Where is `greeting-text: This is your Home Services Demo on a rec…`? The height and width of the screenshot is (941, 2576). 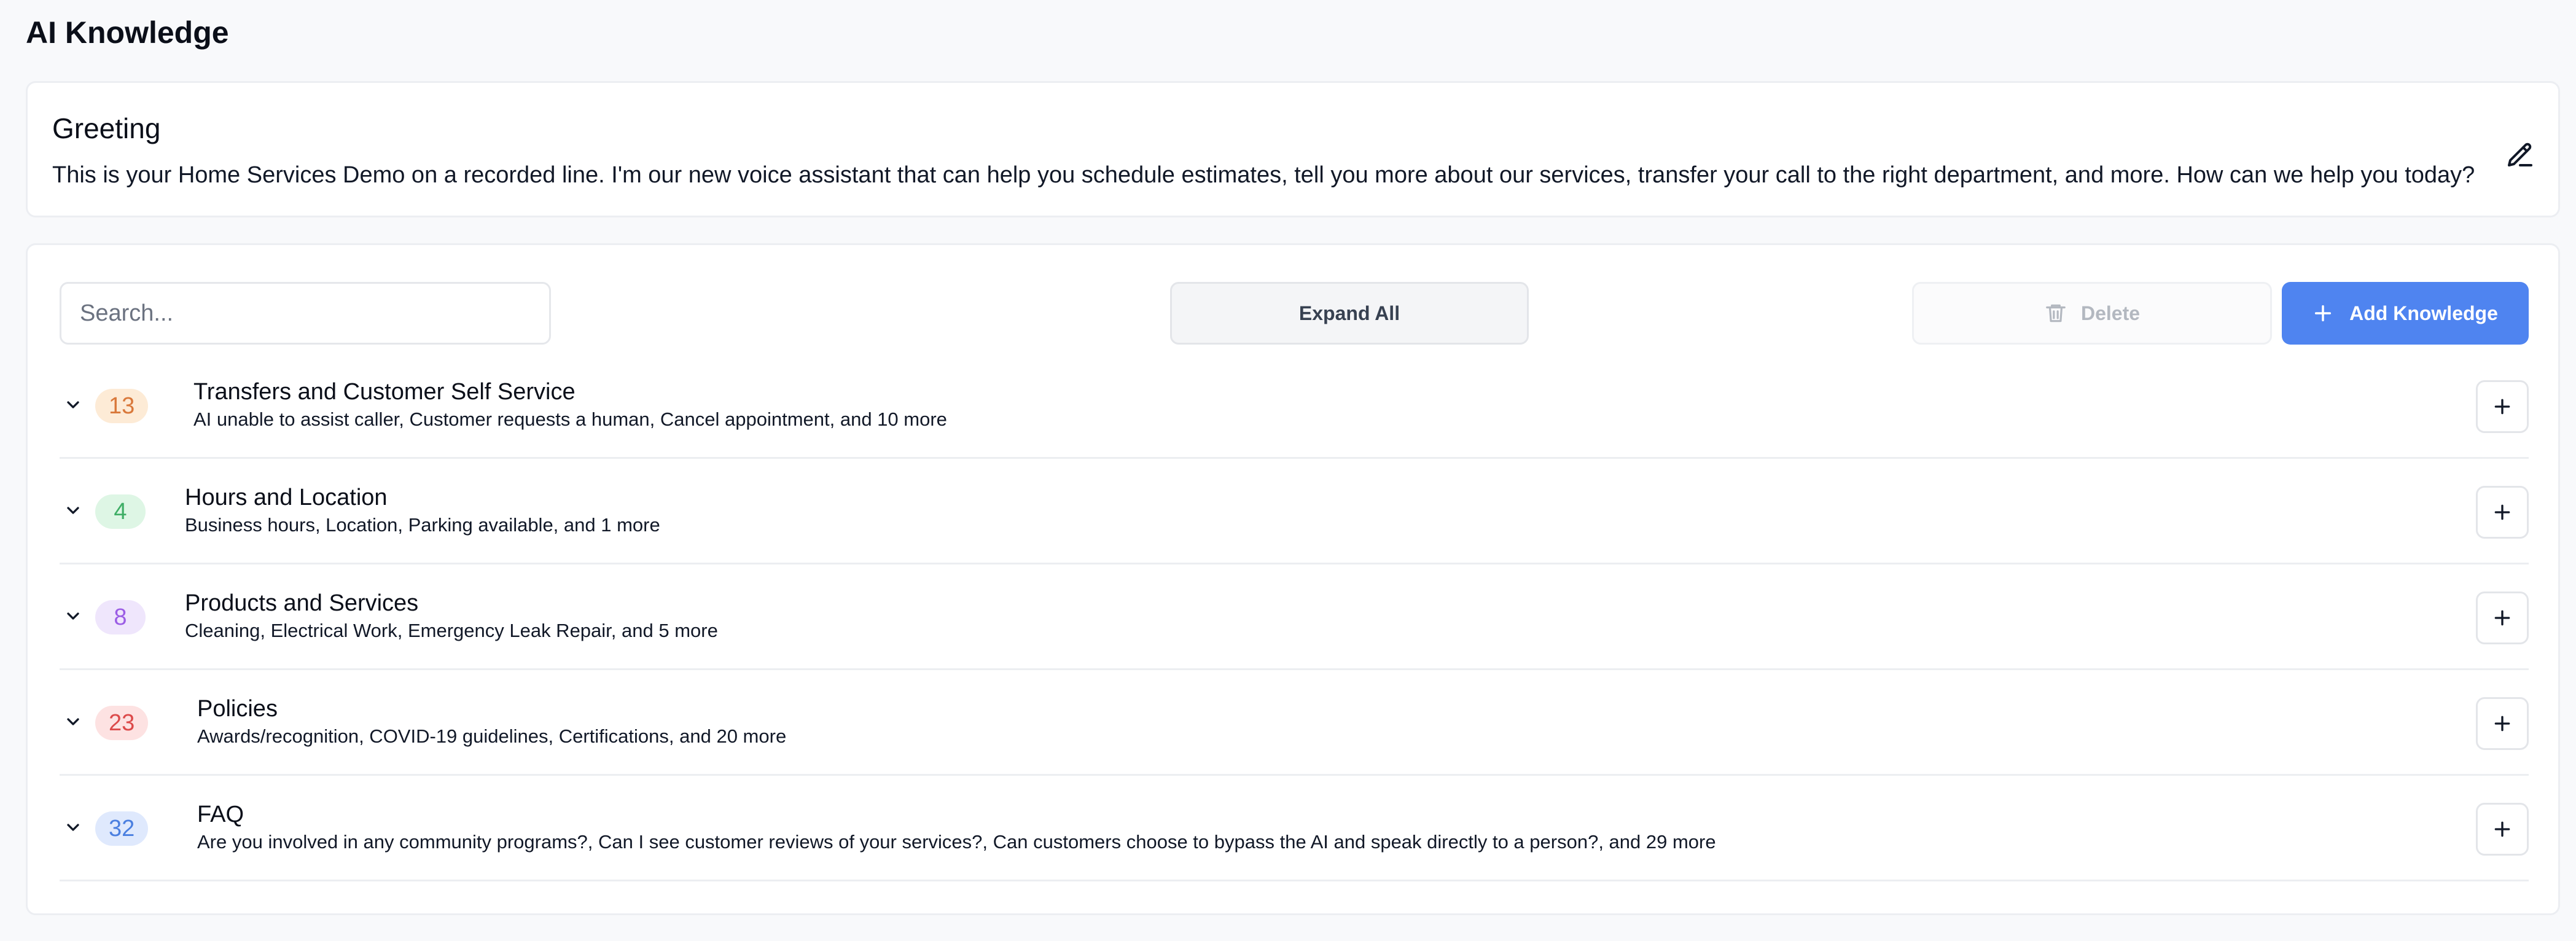
greeting-text: This is your Home Services Demo on a rec… is located at coordinates (1263, 175).